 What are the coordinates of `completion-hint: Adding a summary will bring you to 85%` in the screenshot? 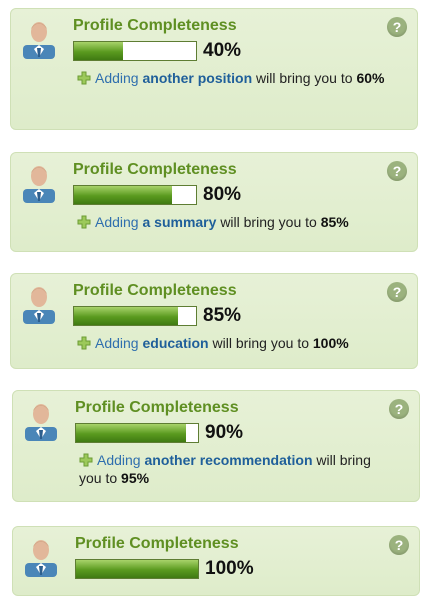 It's located at (240, 222).